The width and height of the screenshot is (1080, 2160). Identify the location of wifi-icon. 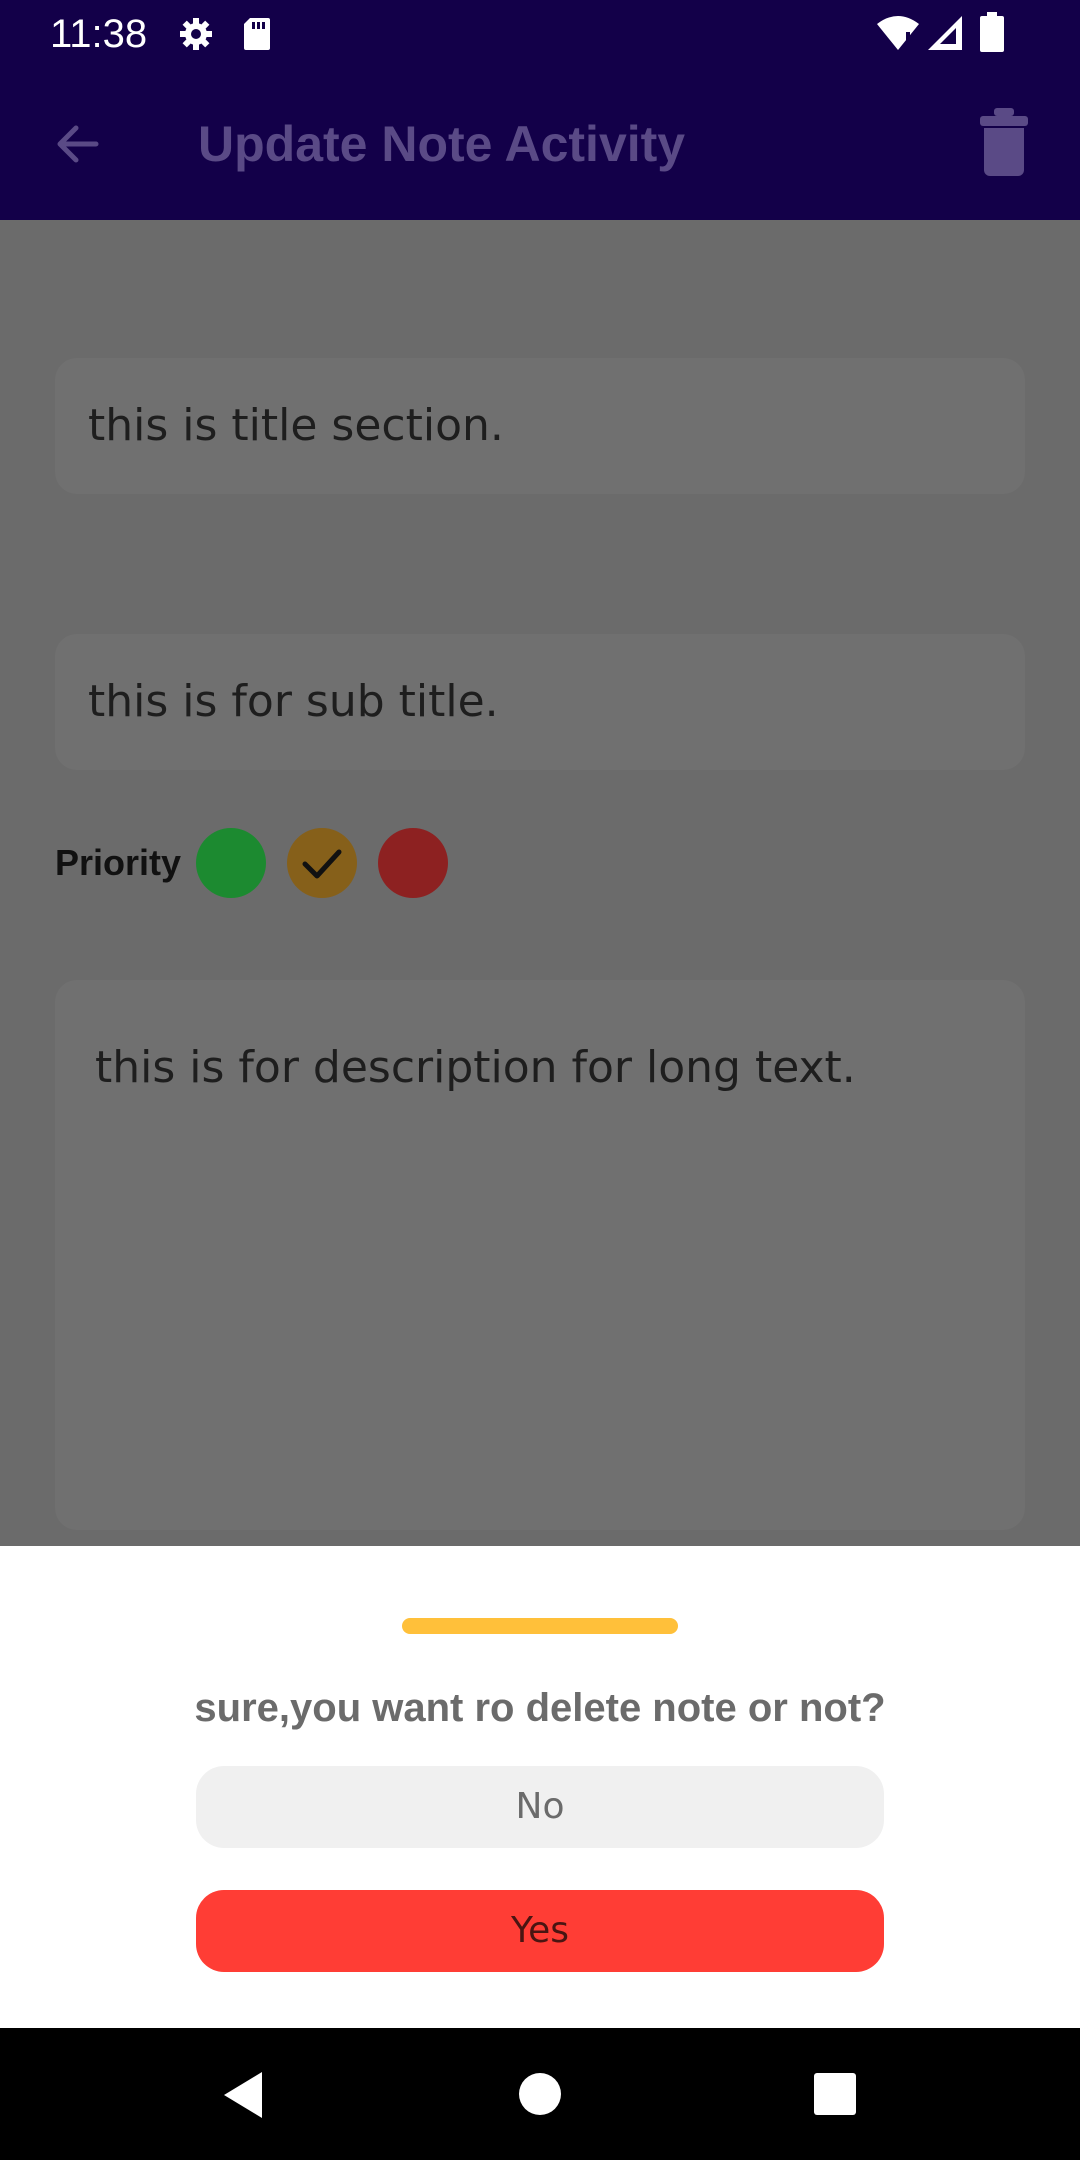
(898, 33).